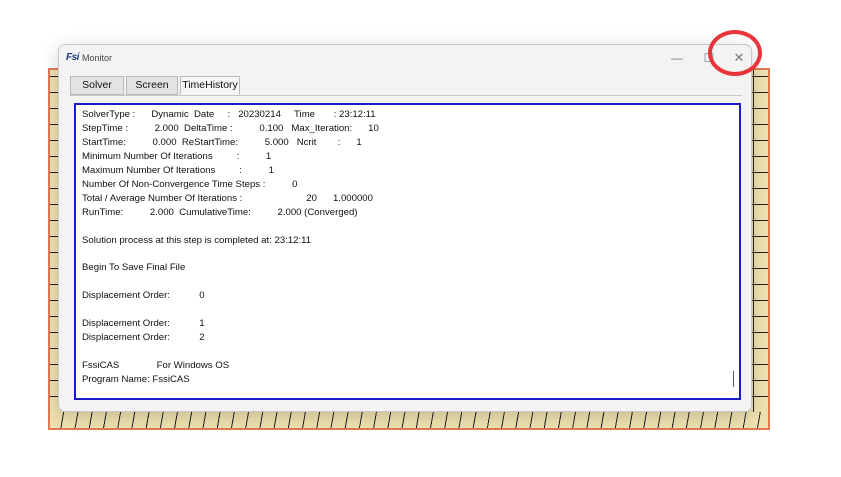 The width and height of the screenshot is (841, 477). I want to click on log-line: Displacement Order: 1, so click(143, 323).